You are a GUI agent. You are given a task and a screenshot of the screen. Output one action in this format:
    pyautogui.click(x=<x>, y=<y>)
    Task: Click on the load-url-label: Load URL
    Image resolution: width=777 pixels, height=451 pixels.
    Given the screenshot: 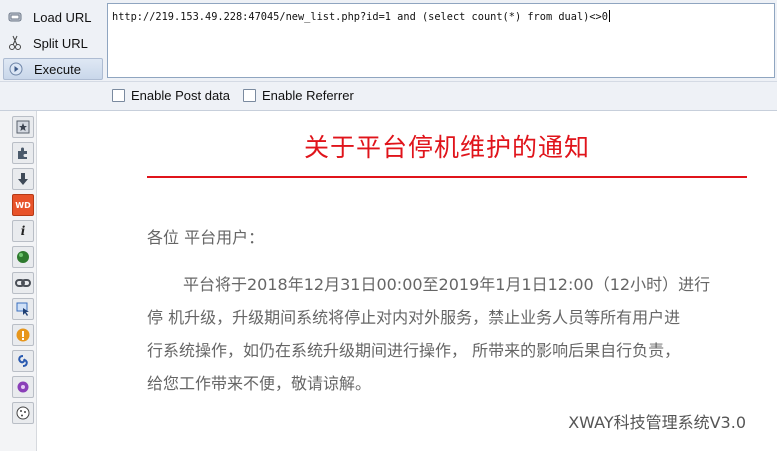 What is the action you would take?
    pyautogui.click(x=62, y=17)
    